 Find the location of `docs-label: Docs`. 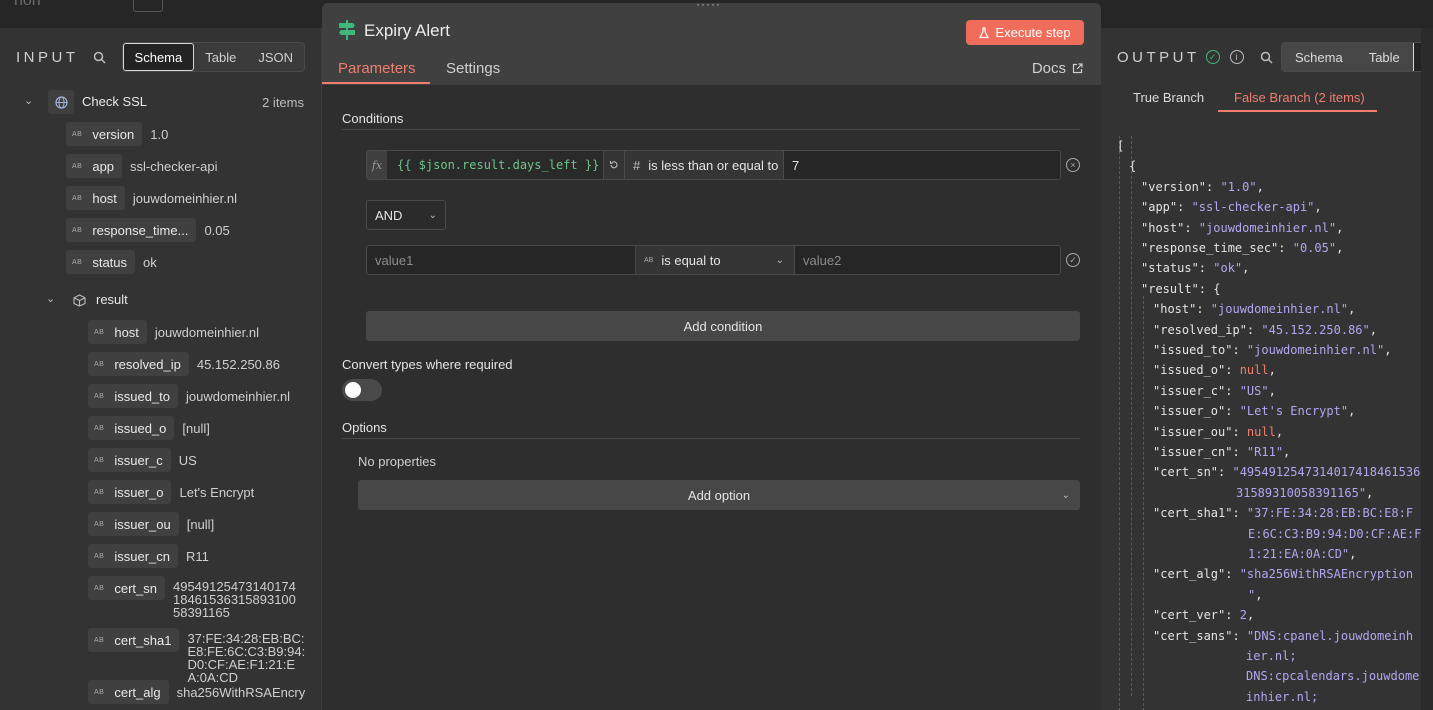

docs-label: Docs is located at coordinates (1048, 68).